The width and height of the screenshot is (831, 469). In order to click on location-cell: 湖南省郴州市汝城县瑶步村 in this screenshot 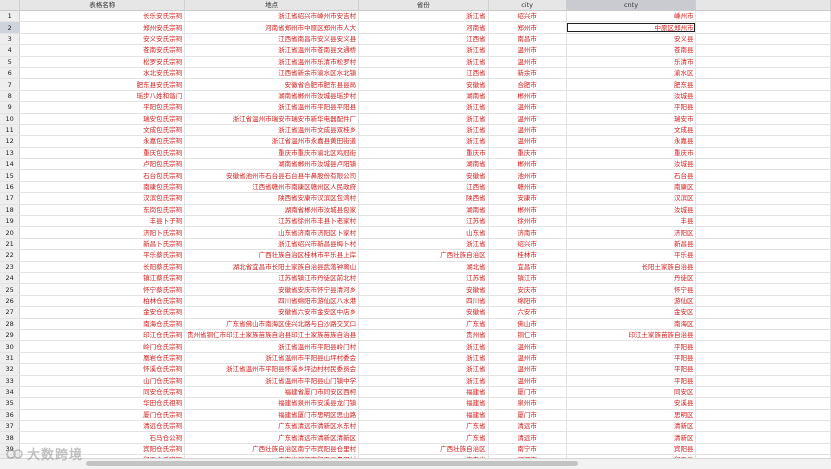, I will do `click(272, 96)`.